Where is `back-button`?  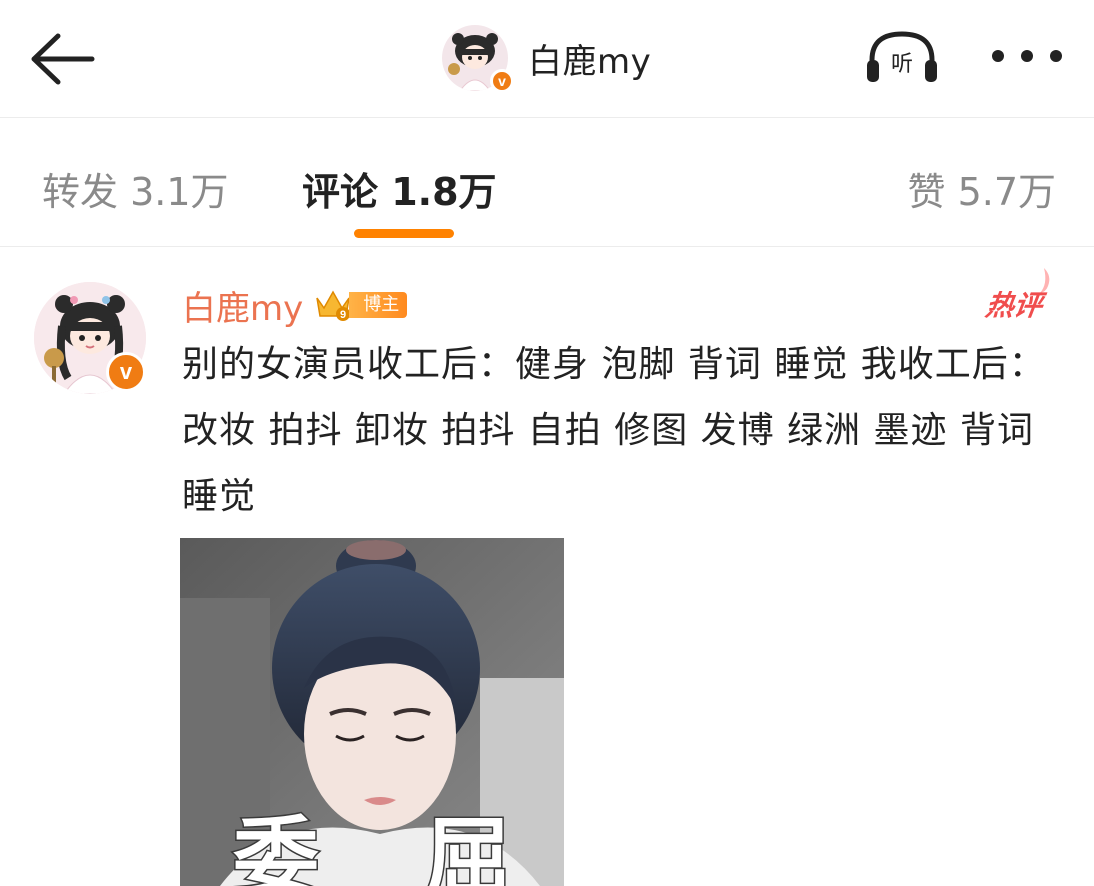 back-button is located at coordinates (61, 59).